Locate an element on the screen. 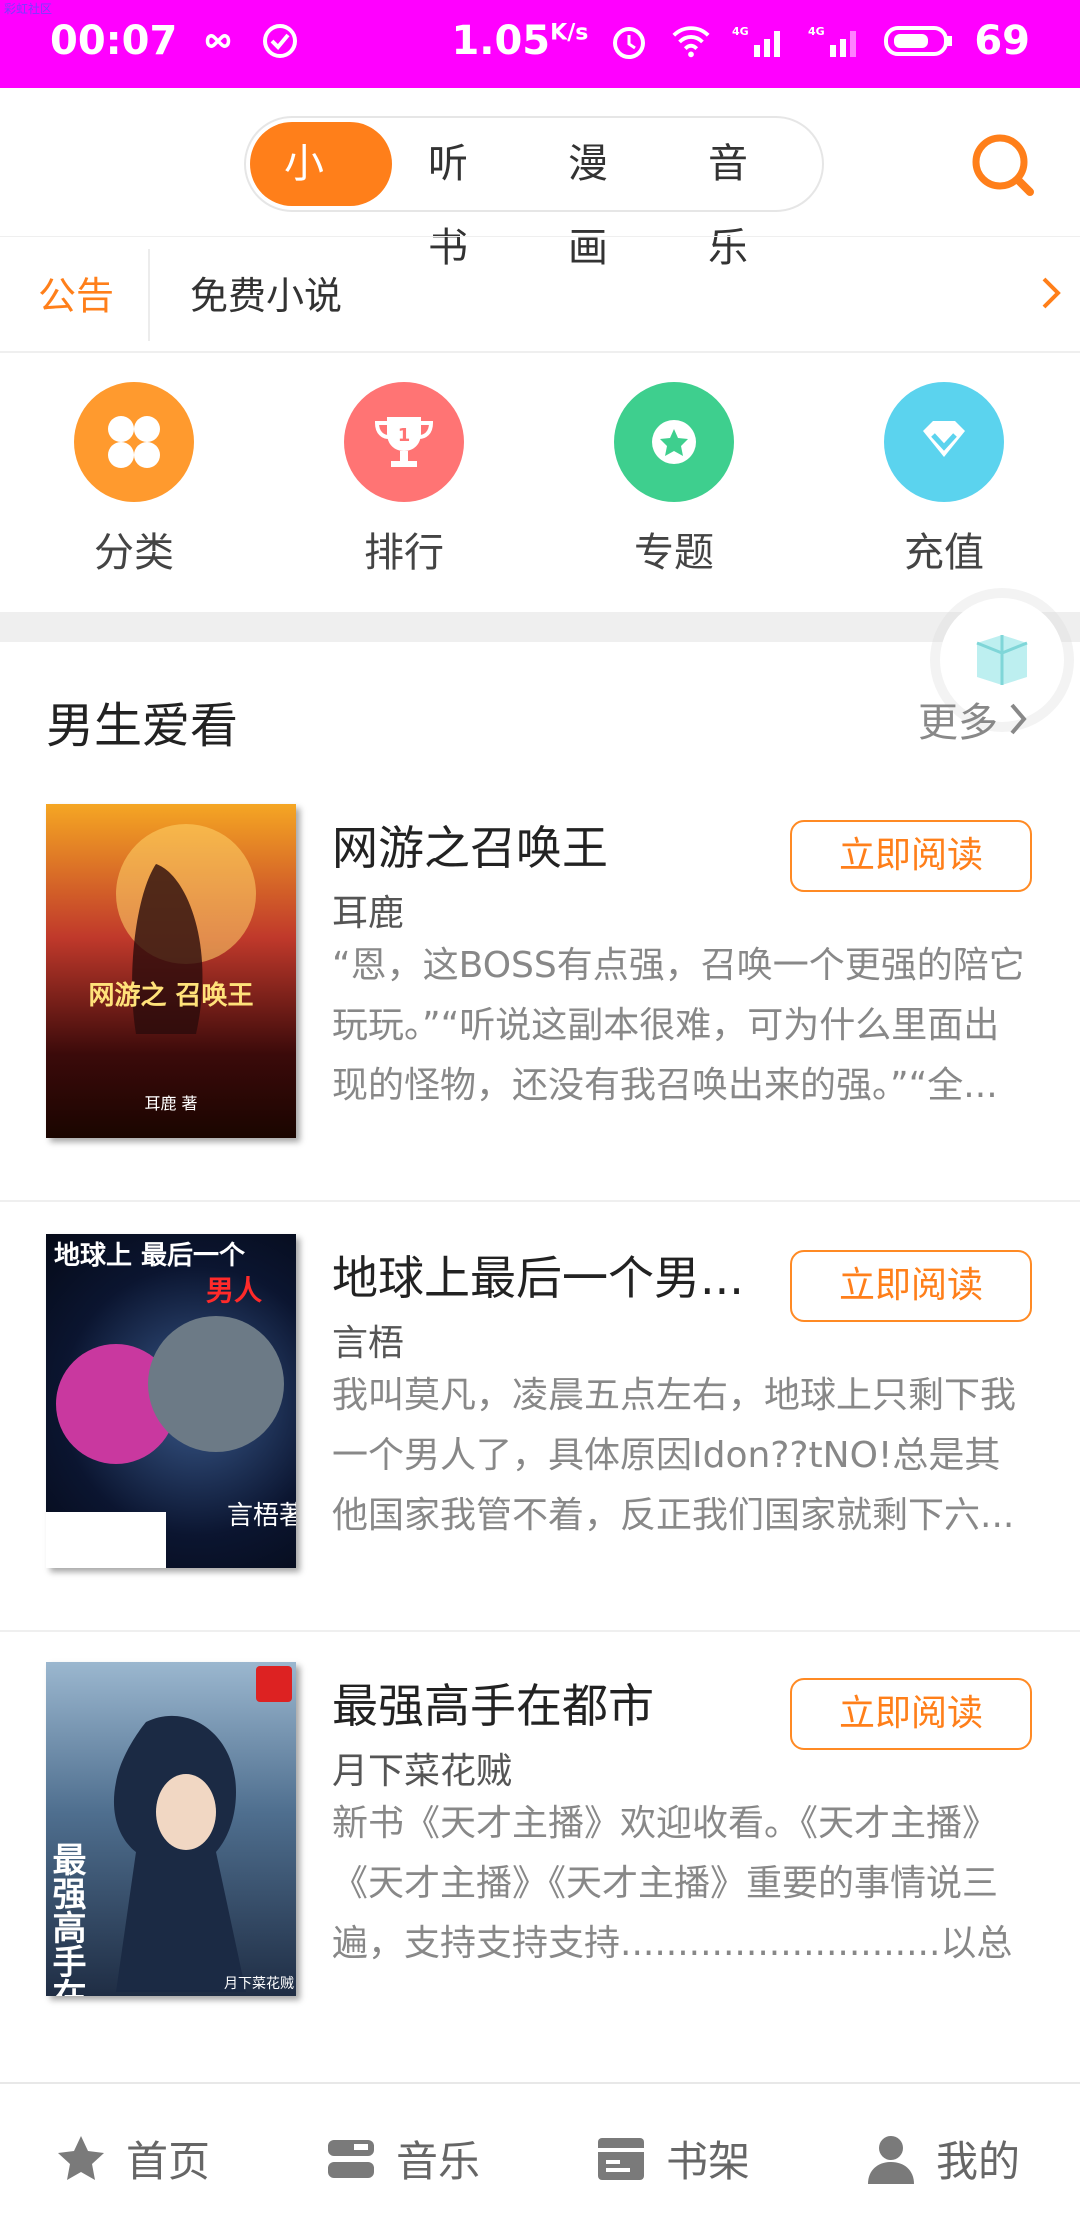 The width and height of the screenshot is (1080, 2234). svg-text: 言梧著 is located at coordinates (261, 1516).